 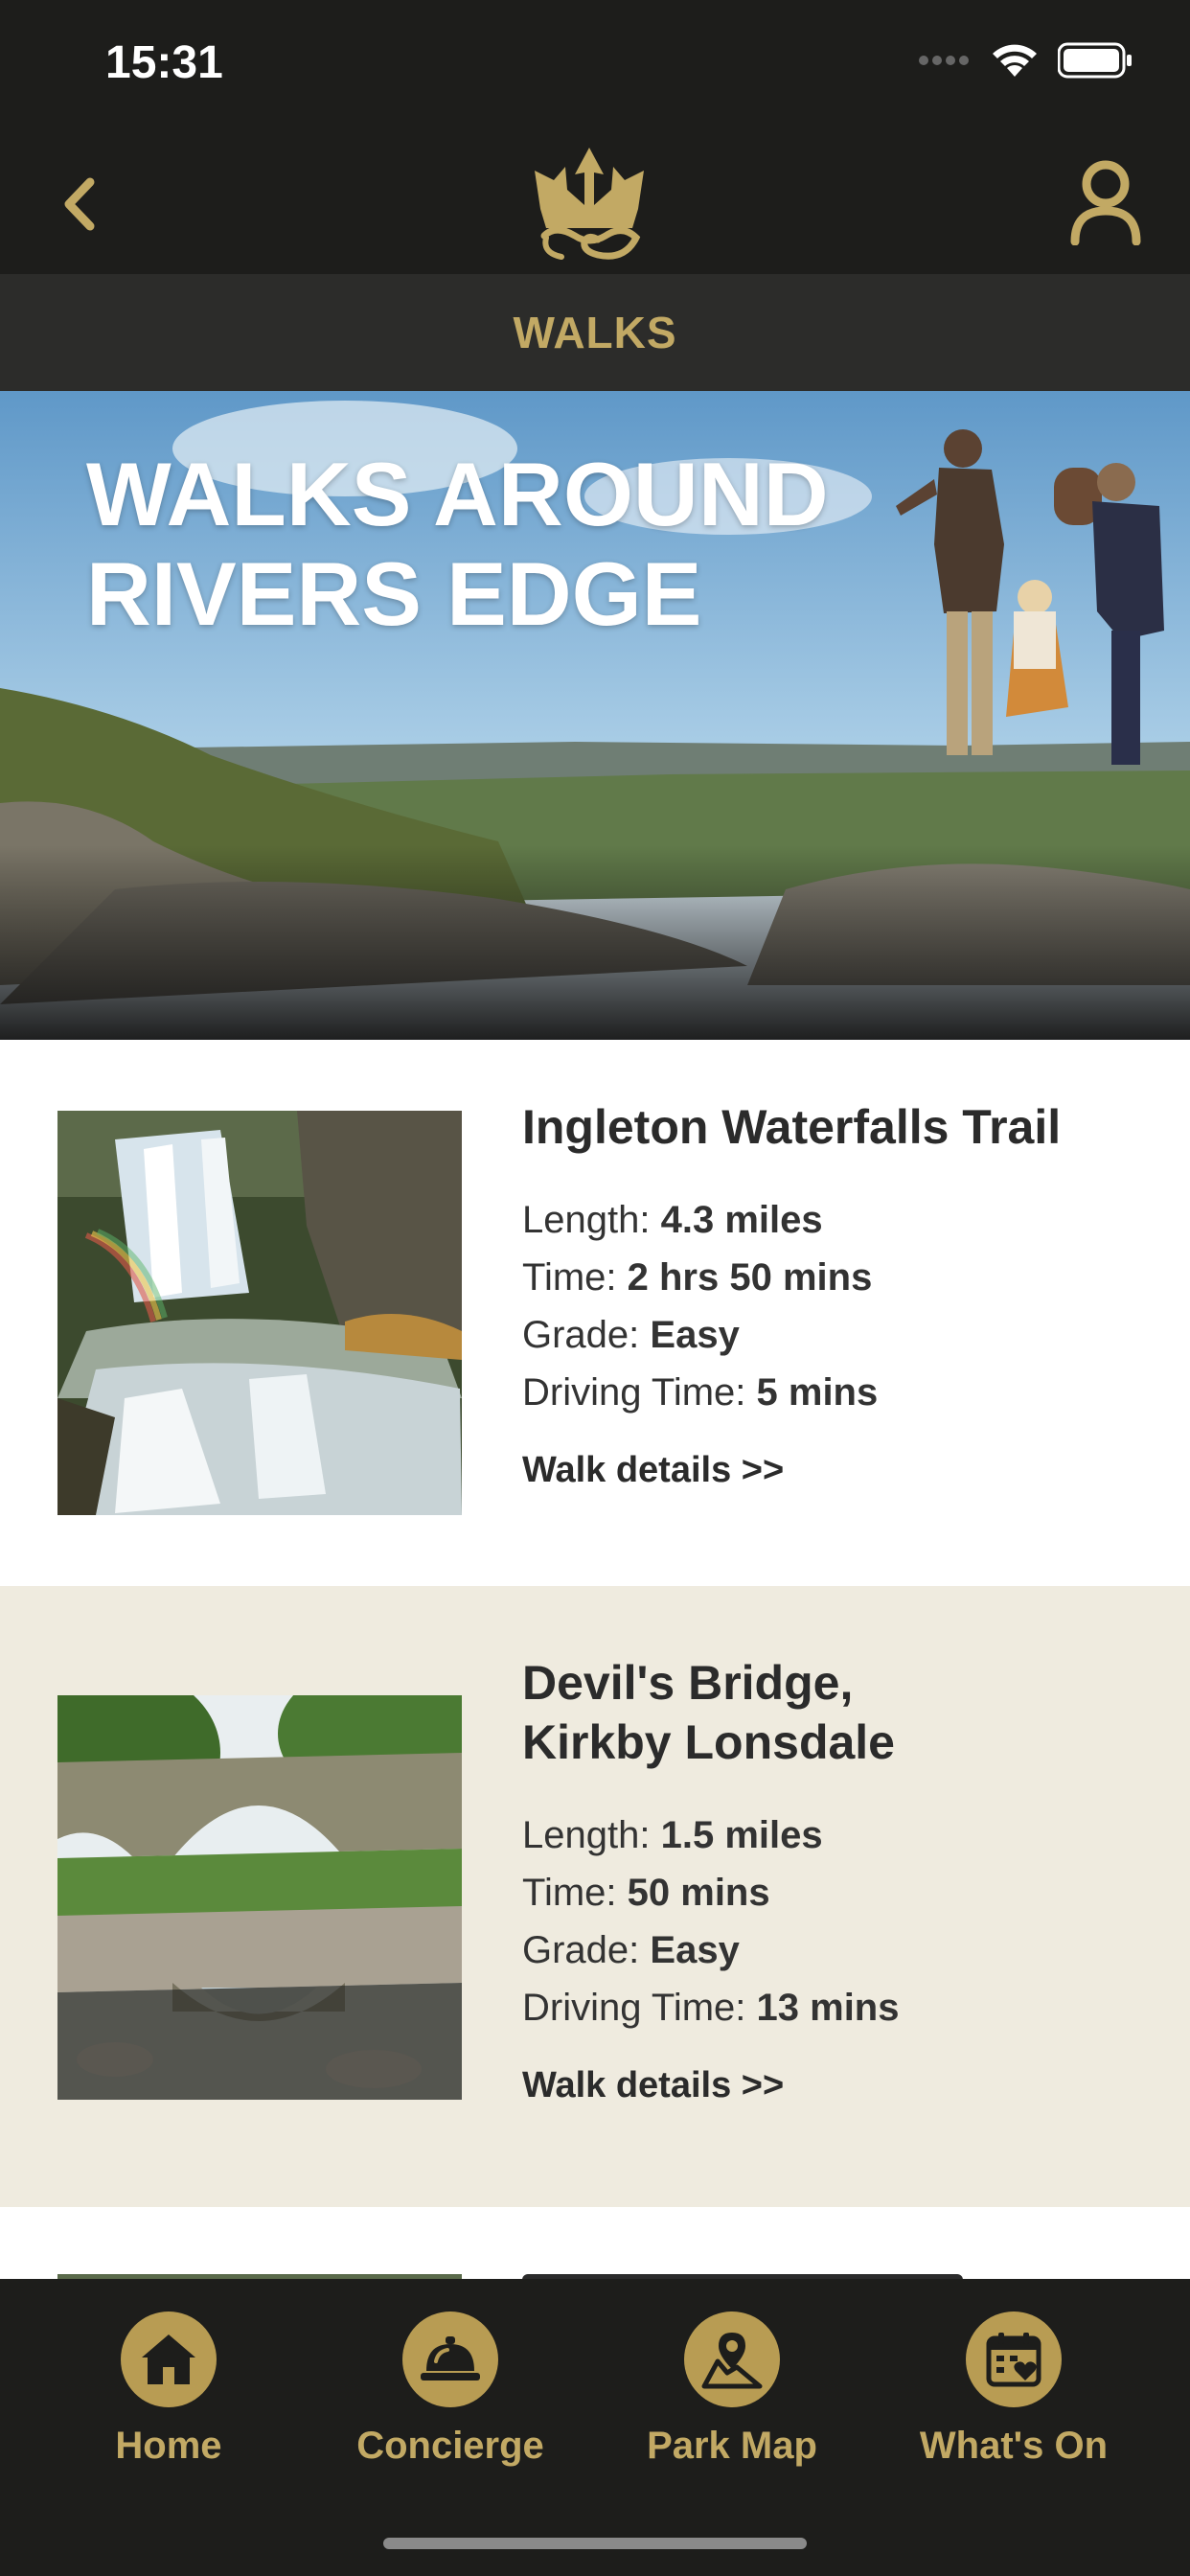 I want to click on tab-whats-on: What's On, so click(x=1014, y=2390).